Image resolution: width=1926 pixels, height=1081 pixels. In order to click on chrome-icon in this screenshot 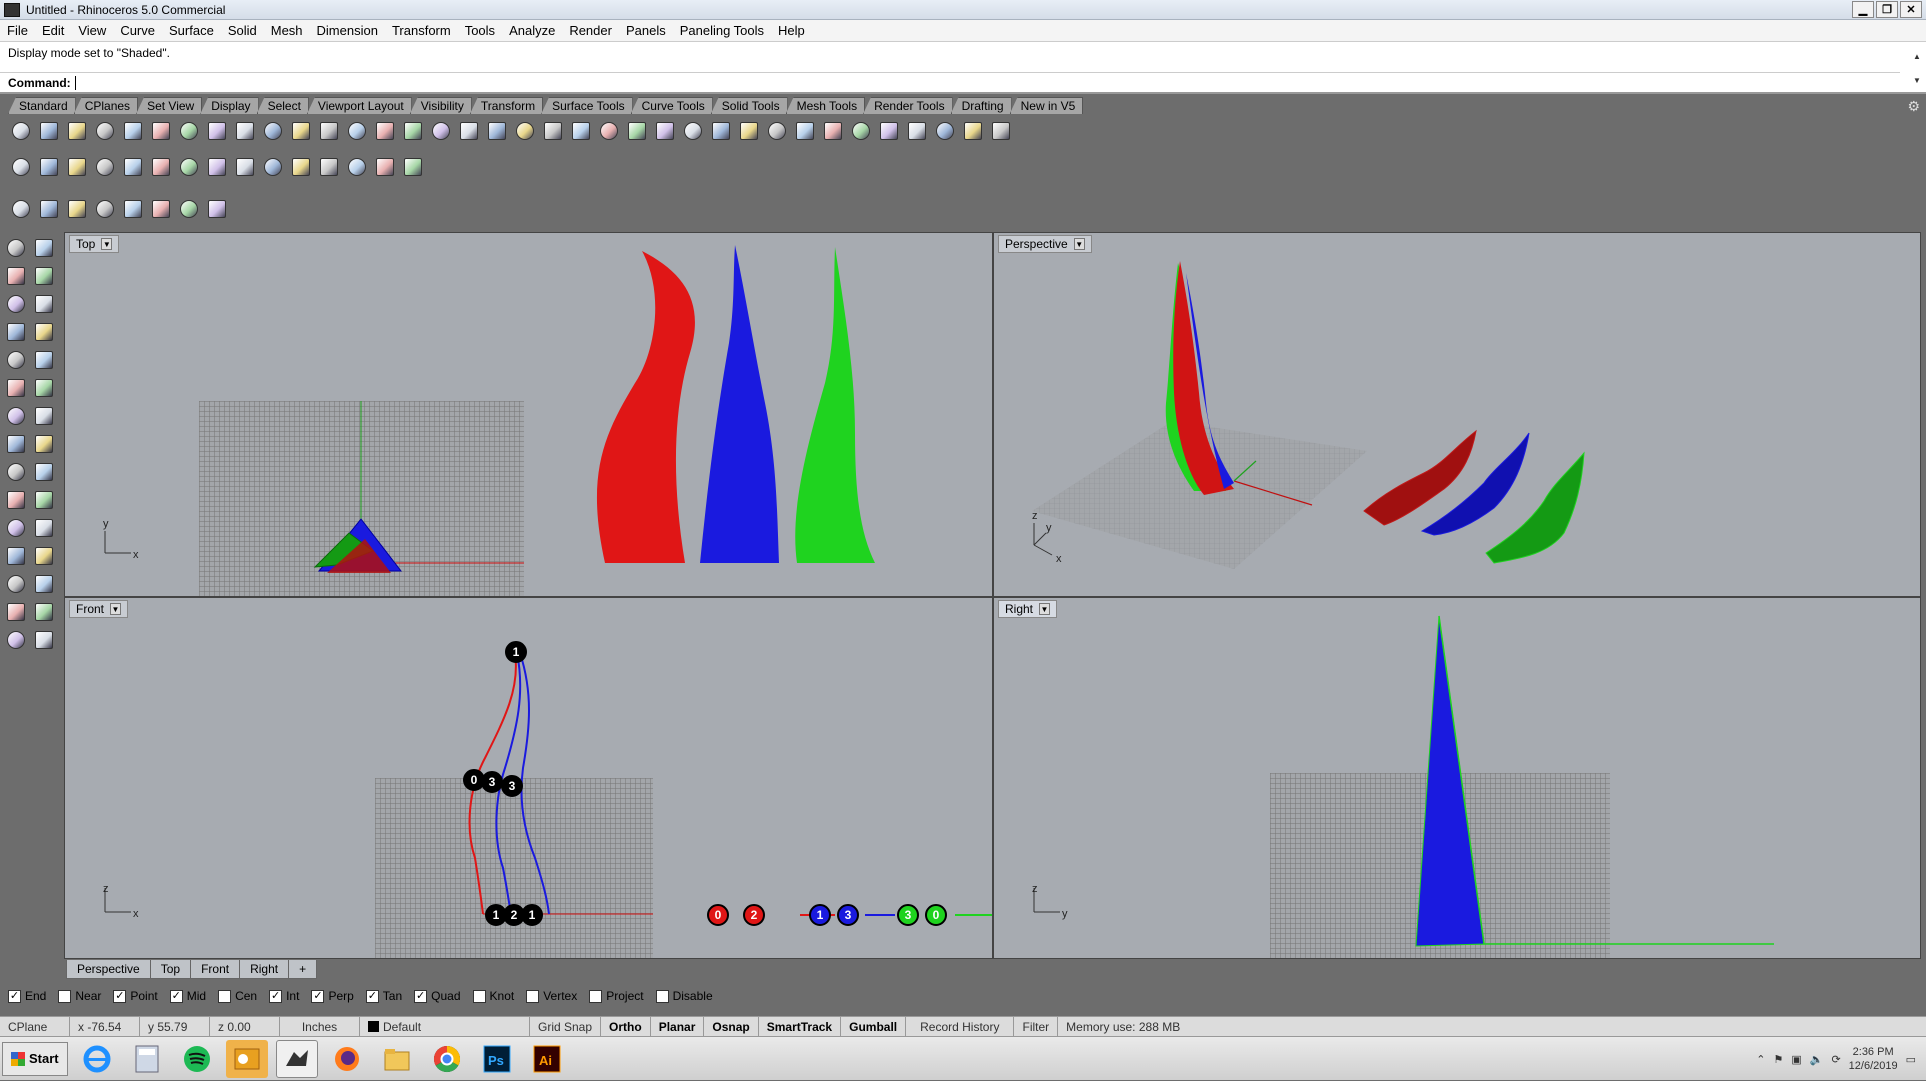, I will do `click(447, 1059)`.